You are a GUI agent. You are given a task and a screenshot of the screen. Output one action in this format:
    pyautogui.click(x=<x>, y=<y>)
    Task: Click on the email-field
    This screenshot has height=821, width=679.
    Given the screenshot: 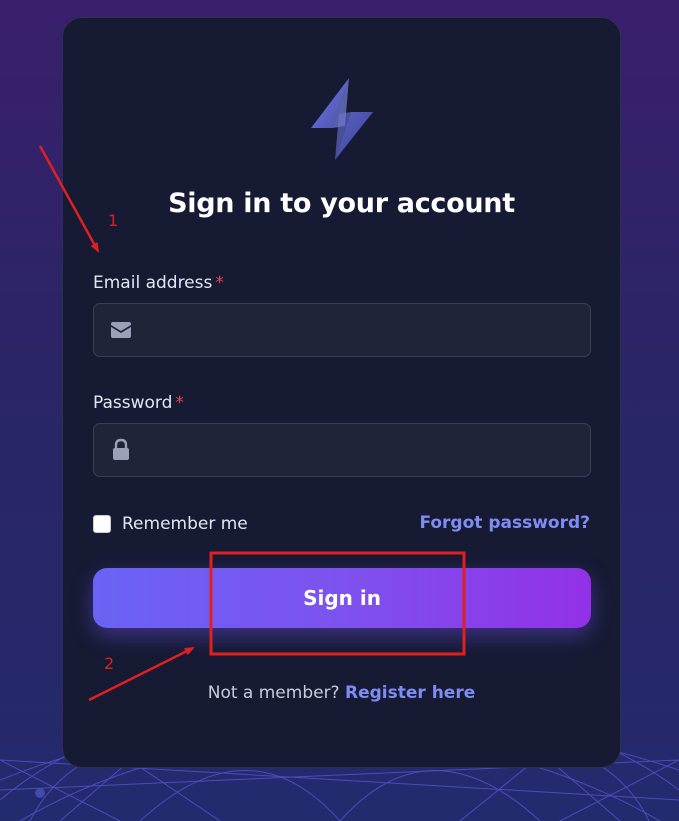 What is the action you would take?
    pyautogui.click(x=342, y=330)
    